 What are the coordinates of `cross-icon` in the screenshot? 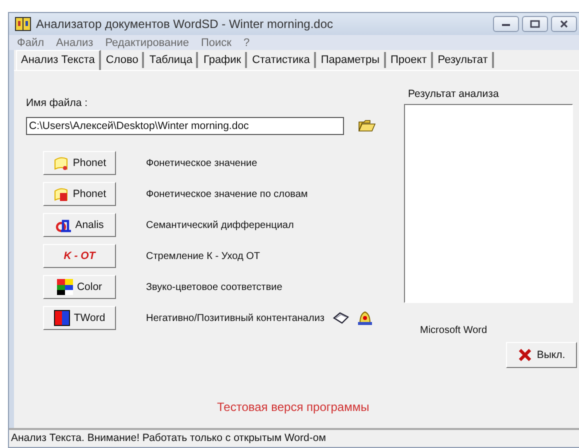 It's located at (525, 355).